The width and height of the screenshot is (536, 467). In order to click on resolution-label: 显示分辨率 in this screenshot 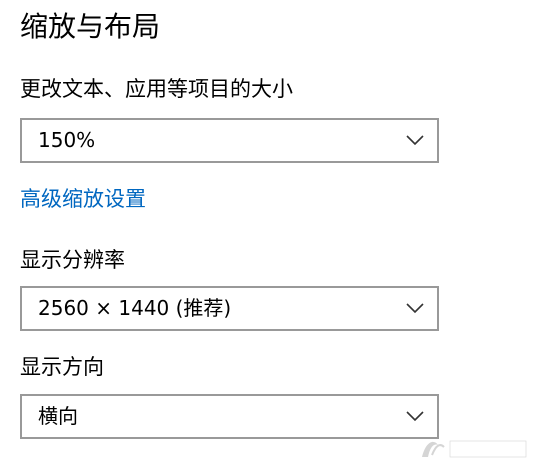, I will do `click(72, 260)`.